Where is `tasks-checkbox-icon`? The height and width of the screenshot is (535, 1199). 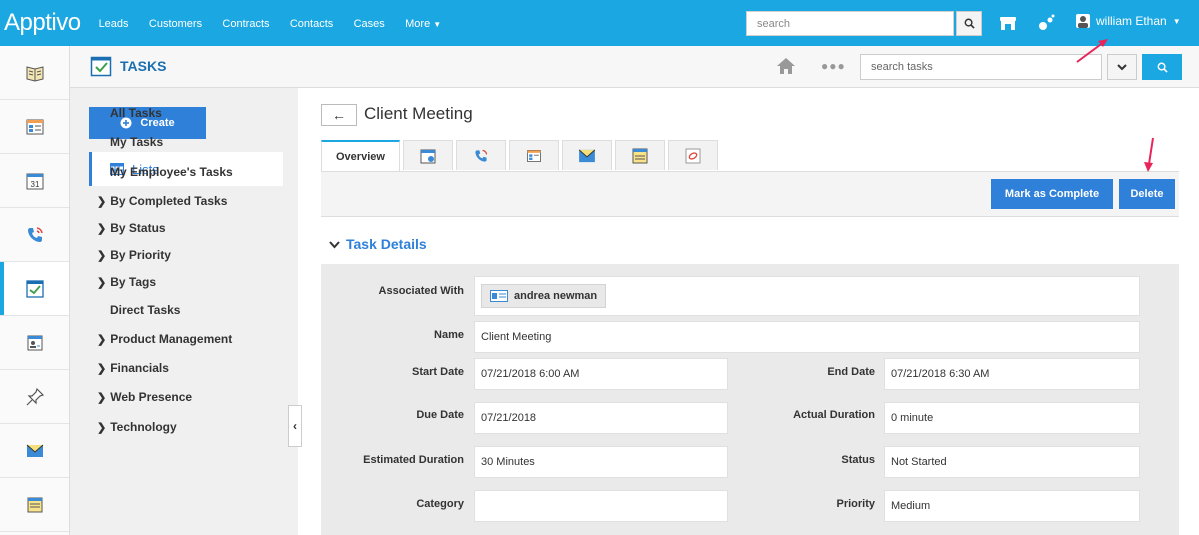 tasks-checkbox-icon is located at coordinates (101, 66).